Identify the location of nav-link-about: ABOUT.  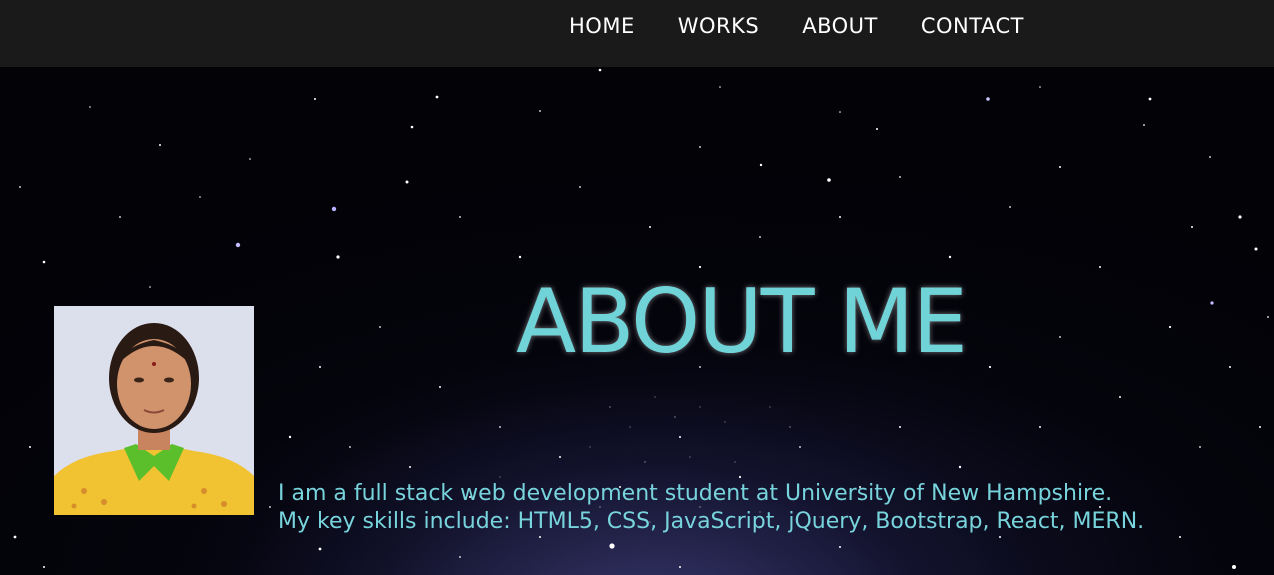
(840, 26).